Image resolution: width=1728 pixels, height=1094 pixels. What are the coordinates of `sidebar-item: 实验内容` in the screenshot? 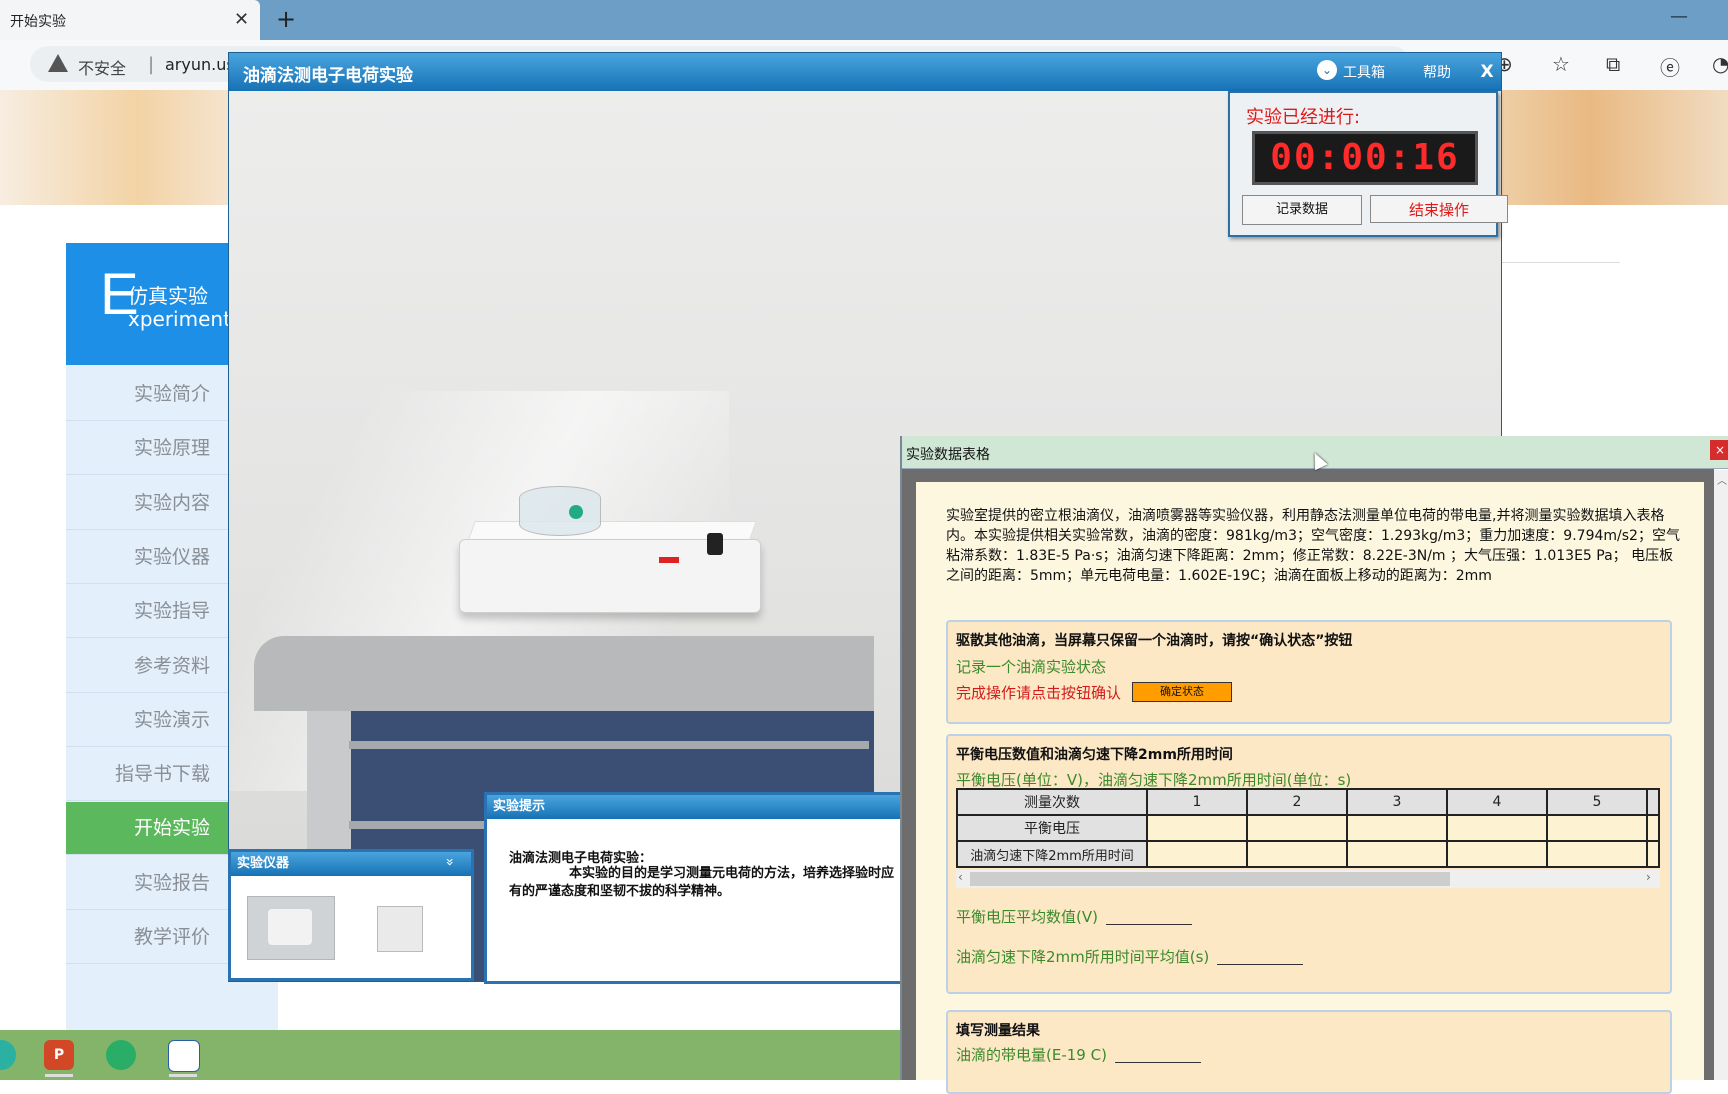 It's located at (147, 503).